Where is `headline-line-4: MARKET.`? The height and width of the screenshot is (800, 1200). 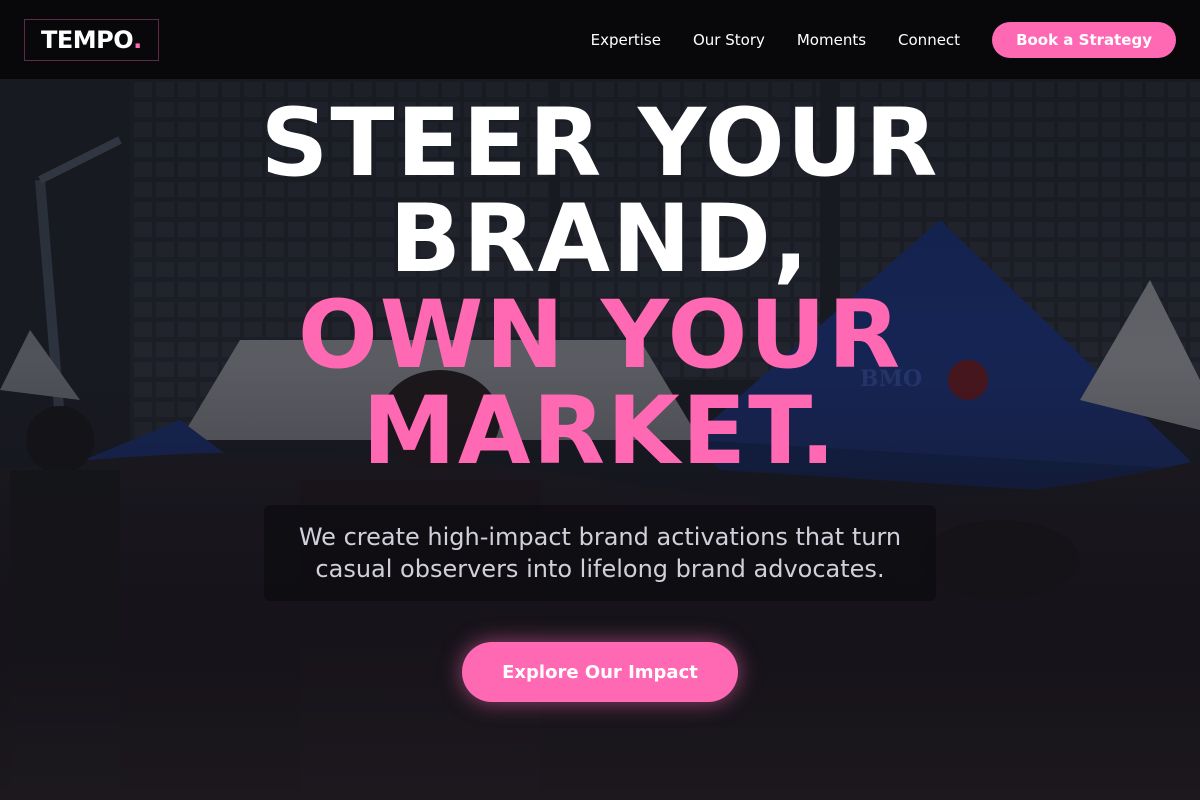
headline-line-4: MARKET. is located at coordinates (600, 431).